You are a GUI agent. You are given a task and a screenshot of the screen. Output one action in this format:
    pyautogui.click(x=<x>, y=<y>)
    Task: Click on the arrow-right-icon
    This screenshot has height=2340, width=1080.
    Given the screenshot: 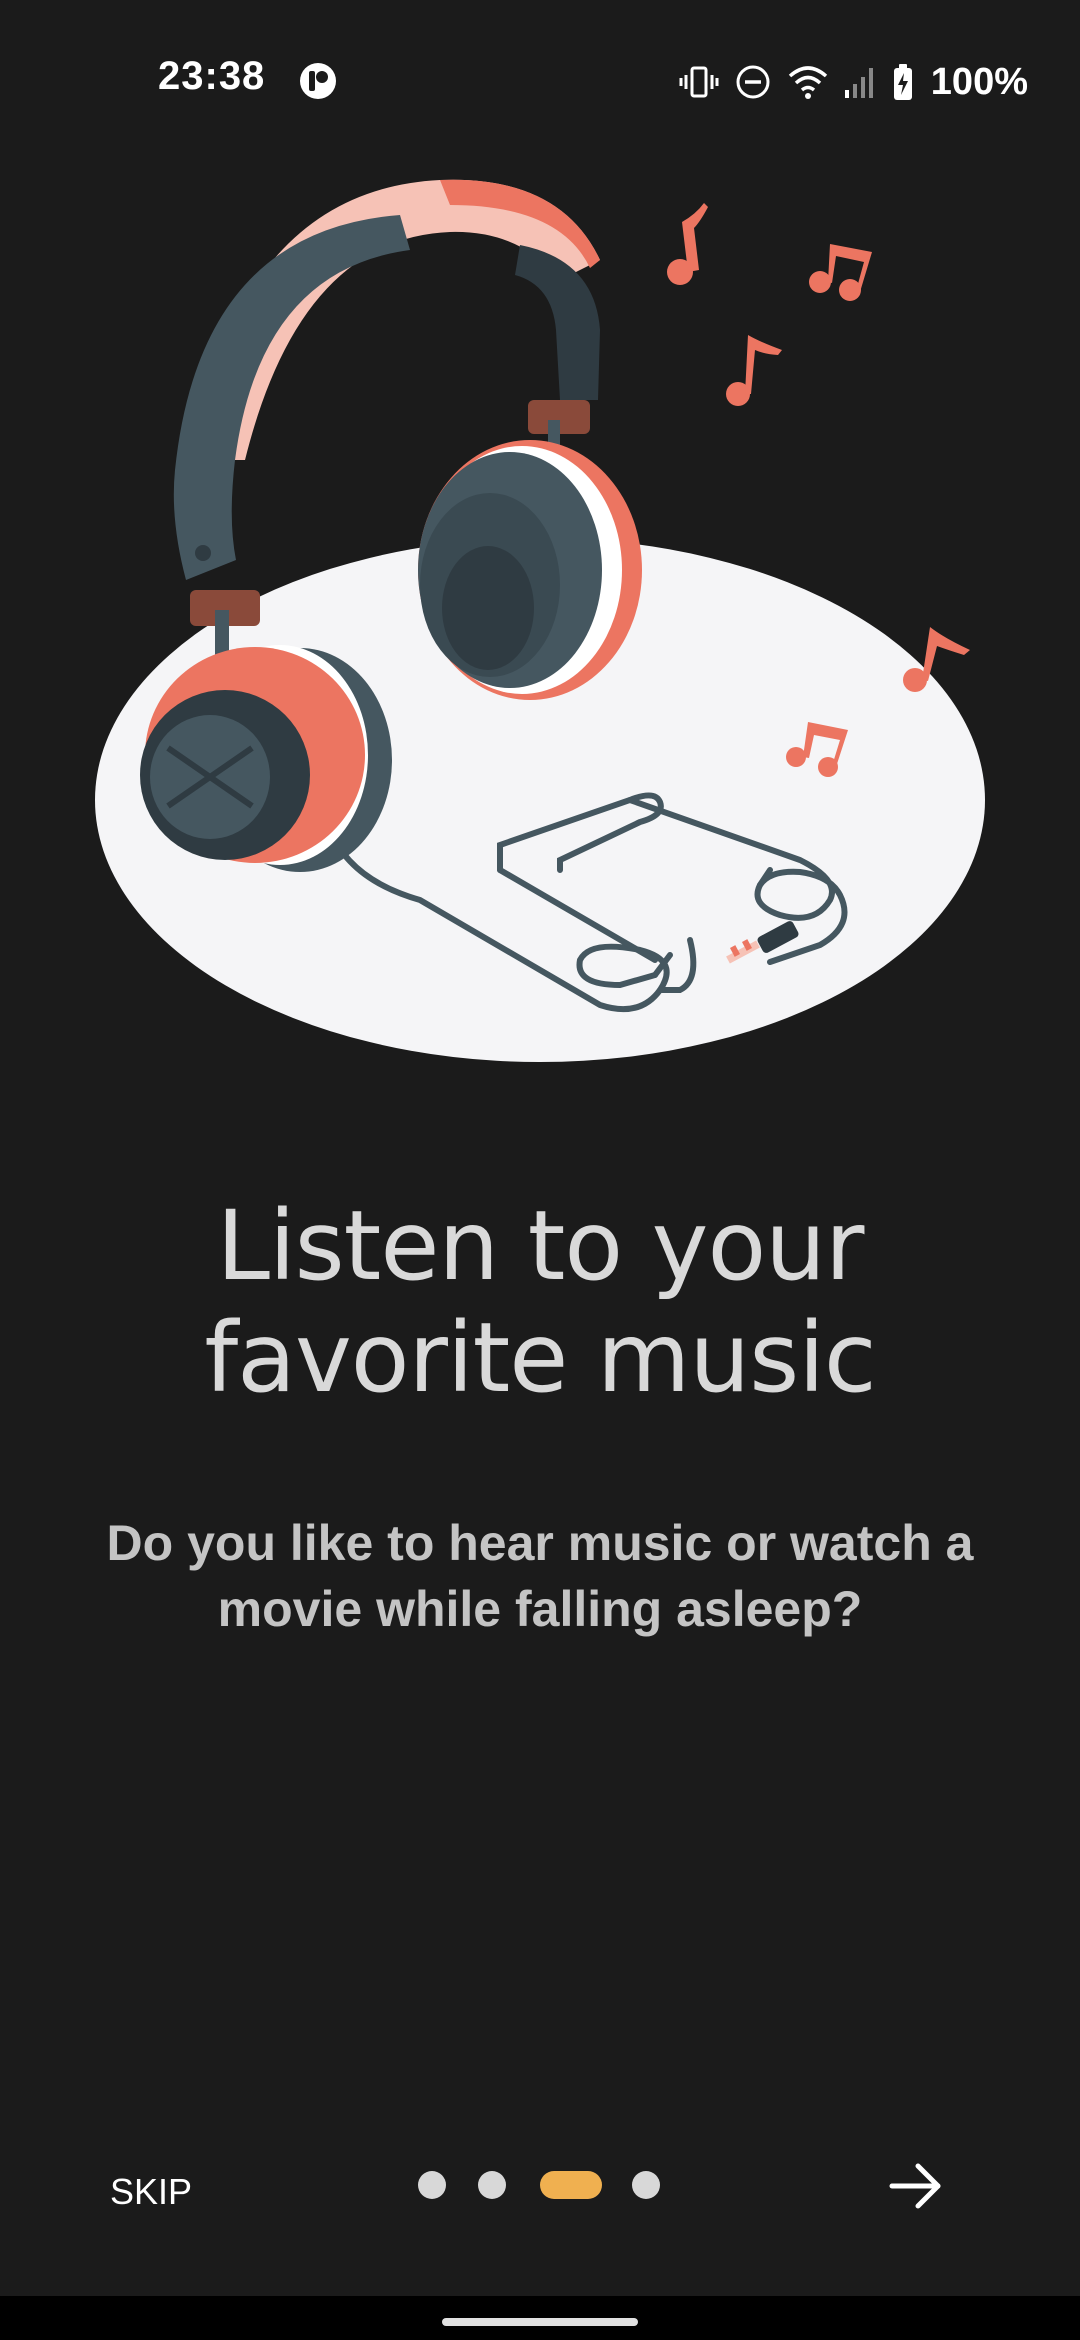 What is the action you would take?
    pyautogui.click(x=915, y=2186)
    